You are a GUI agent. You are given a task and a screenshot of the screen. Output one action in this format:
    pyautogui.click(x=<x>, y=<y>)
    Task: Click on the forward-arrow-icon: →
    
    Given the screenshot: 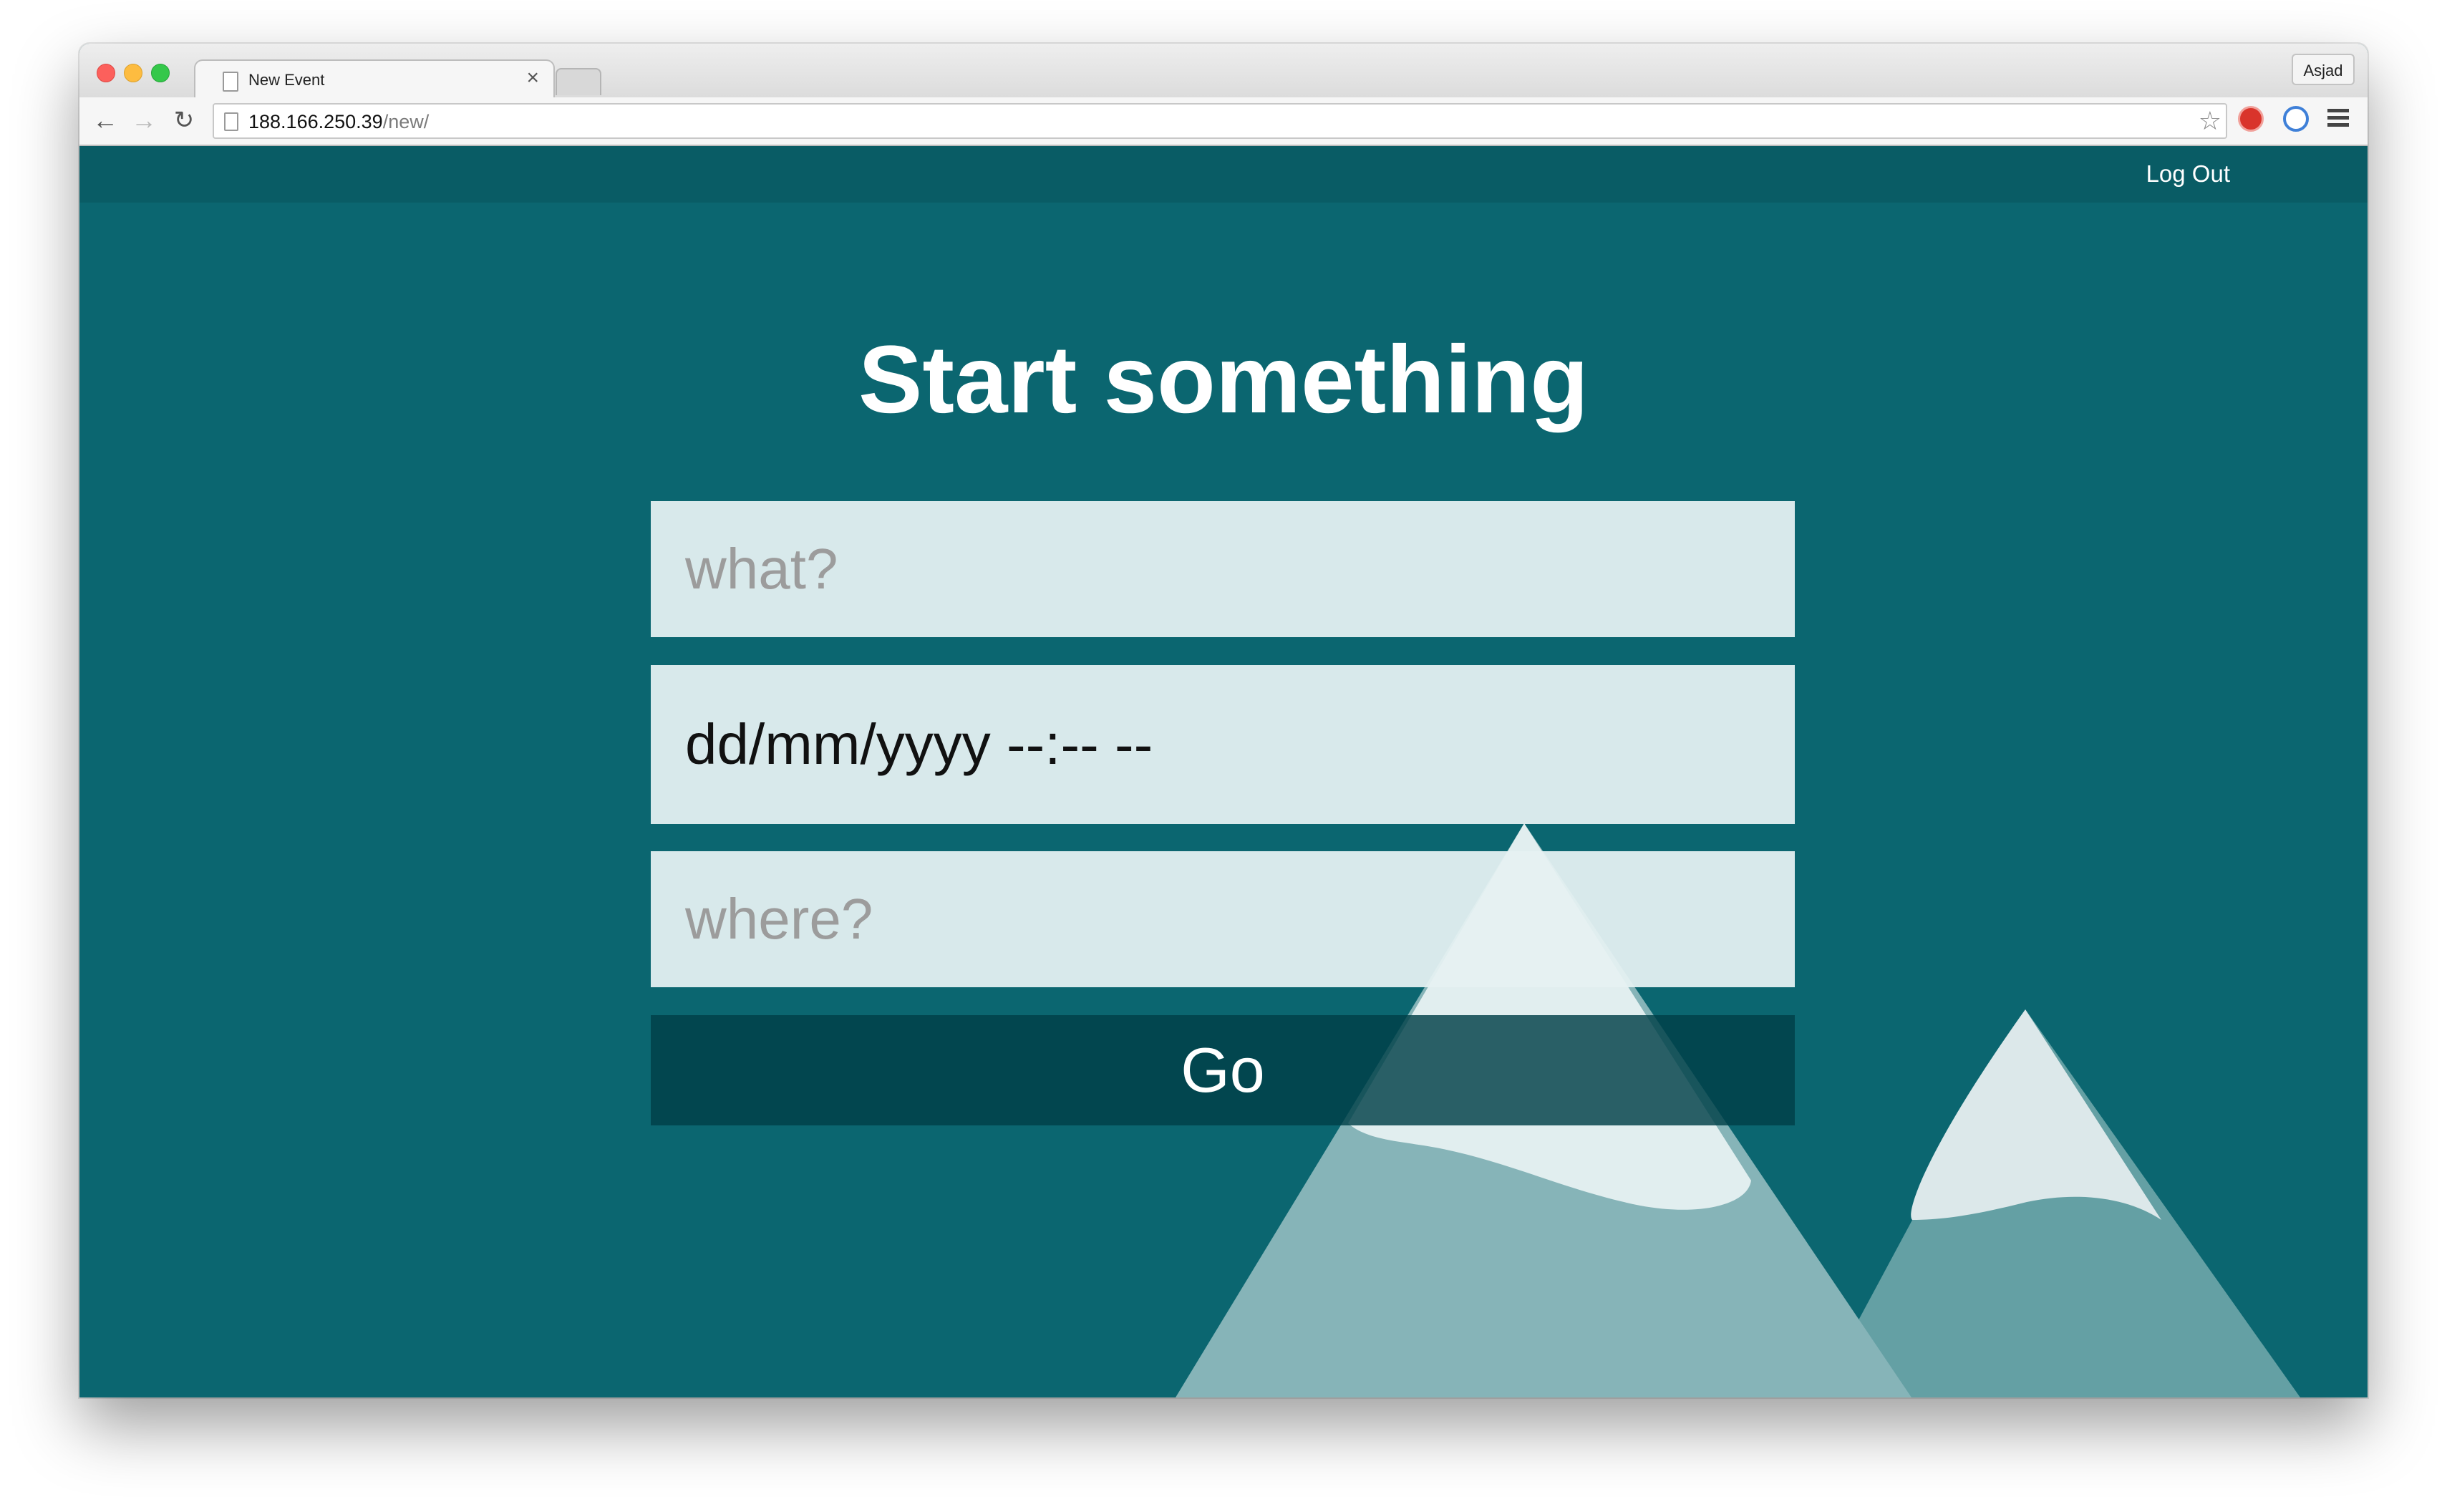 What is the action you would take?
    pyautogui.click(x=144, y=120)
    